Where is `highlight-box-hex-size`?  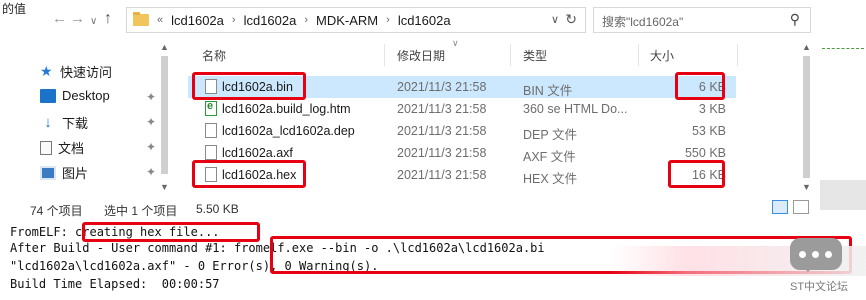
highlight-box-hex-size is located at coordinates (696, 174).